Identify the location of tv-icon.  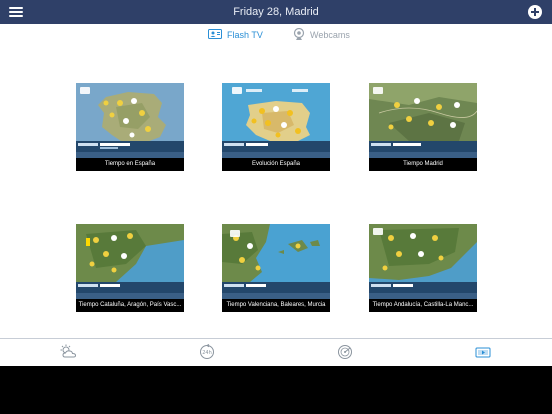
(215, 35).